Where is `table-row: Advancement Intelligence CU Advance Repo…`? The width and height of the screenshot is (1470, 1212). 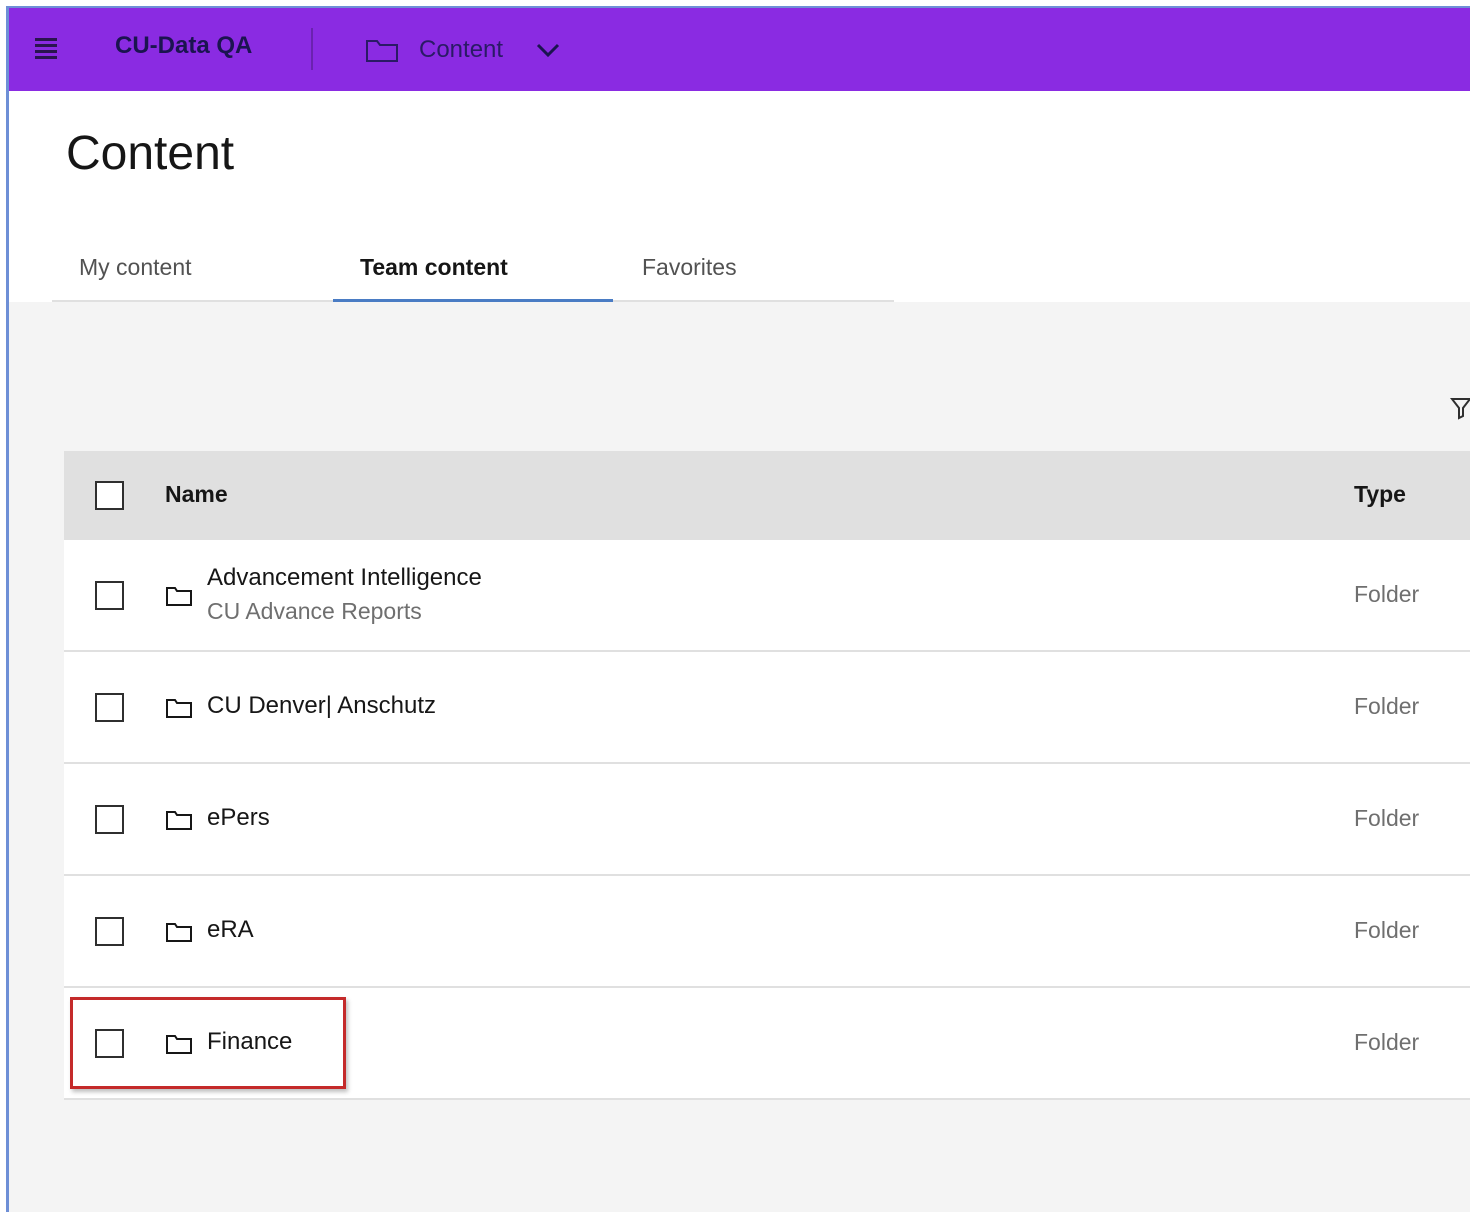 table-row: Advancement Intelligence CU Advance Repo… is located at coordinates (767, 596).